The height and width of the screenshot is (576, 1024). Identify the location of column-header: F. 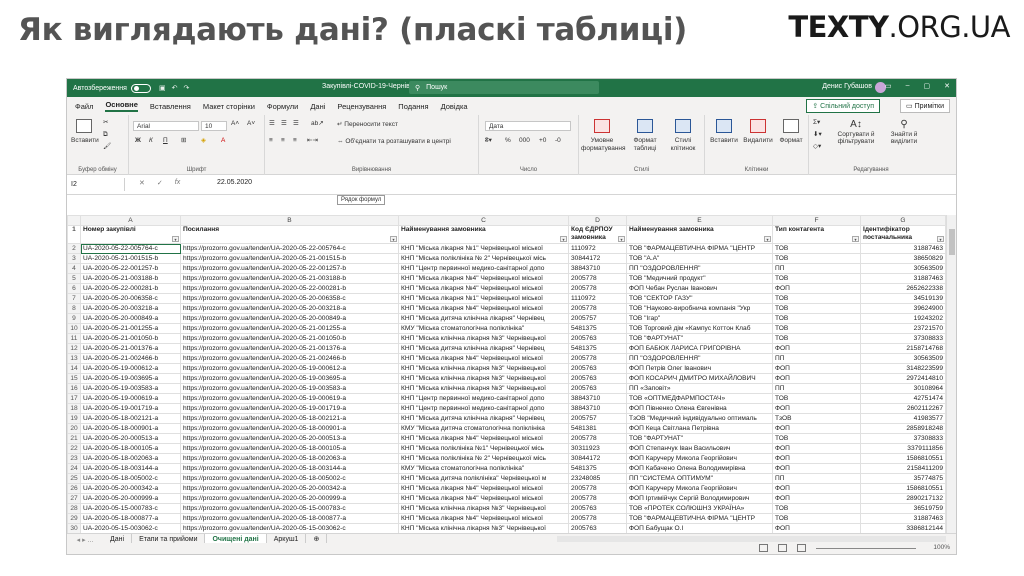
(816, 220).